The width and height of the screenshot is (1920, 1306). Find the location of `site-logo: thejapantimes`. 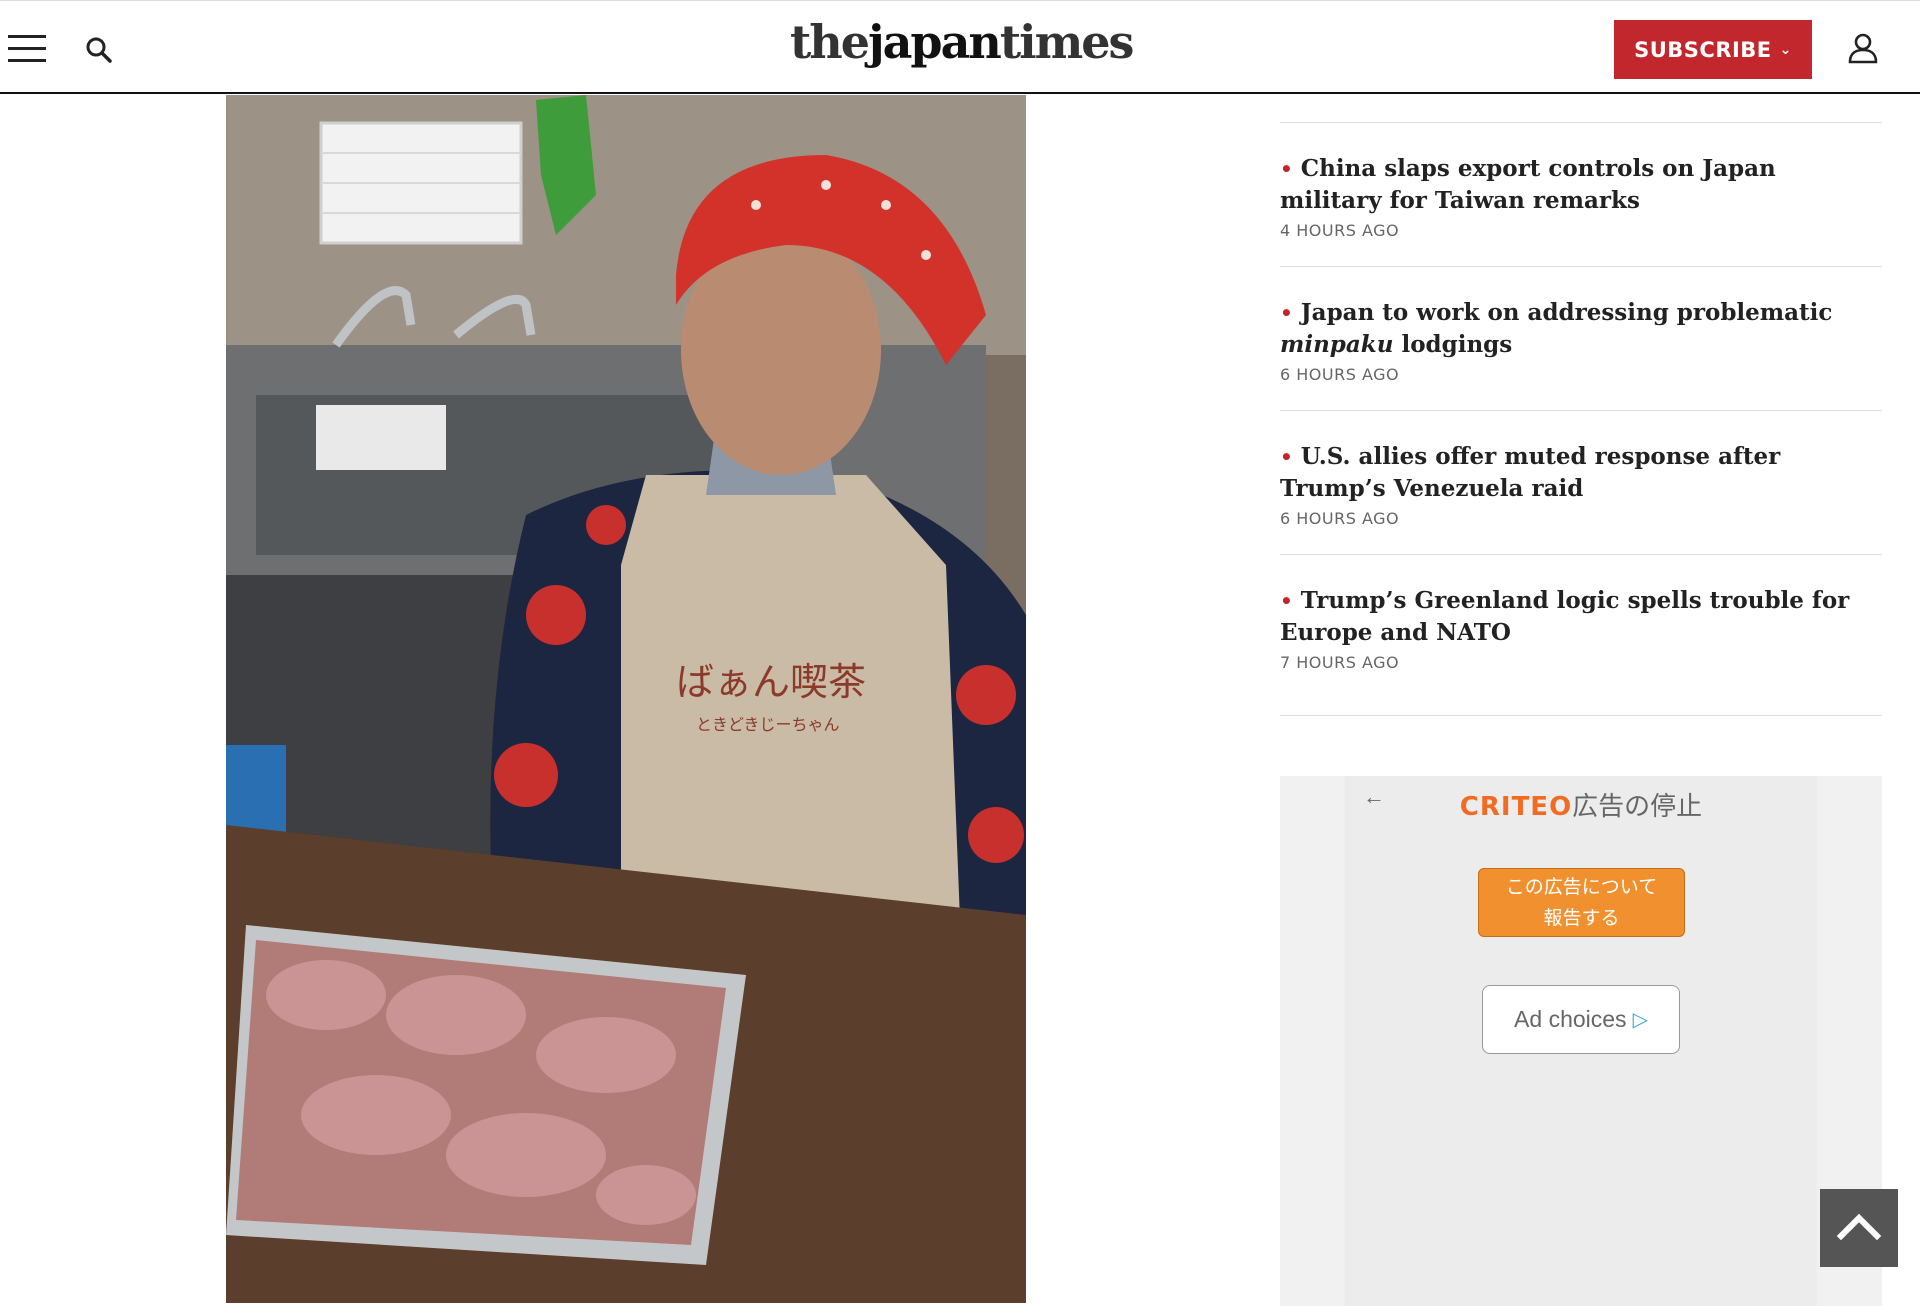

site-logo: thejapantimes is located at coordinates (962, 44).